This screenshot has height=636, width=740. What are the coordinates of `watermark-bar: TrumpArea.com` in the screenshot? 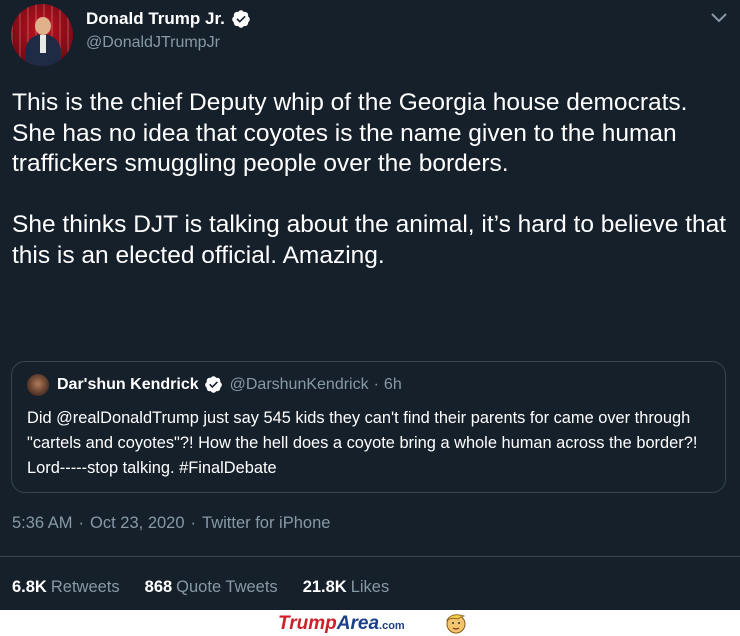 It's located at (370, 623).